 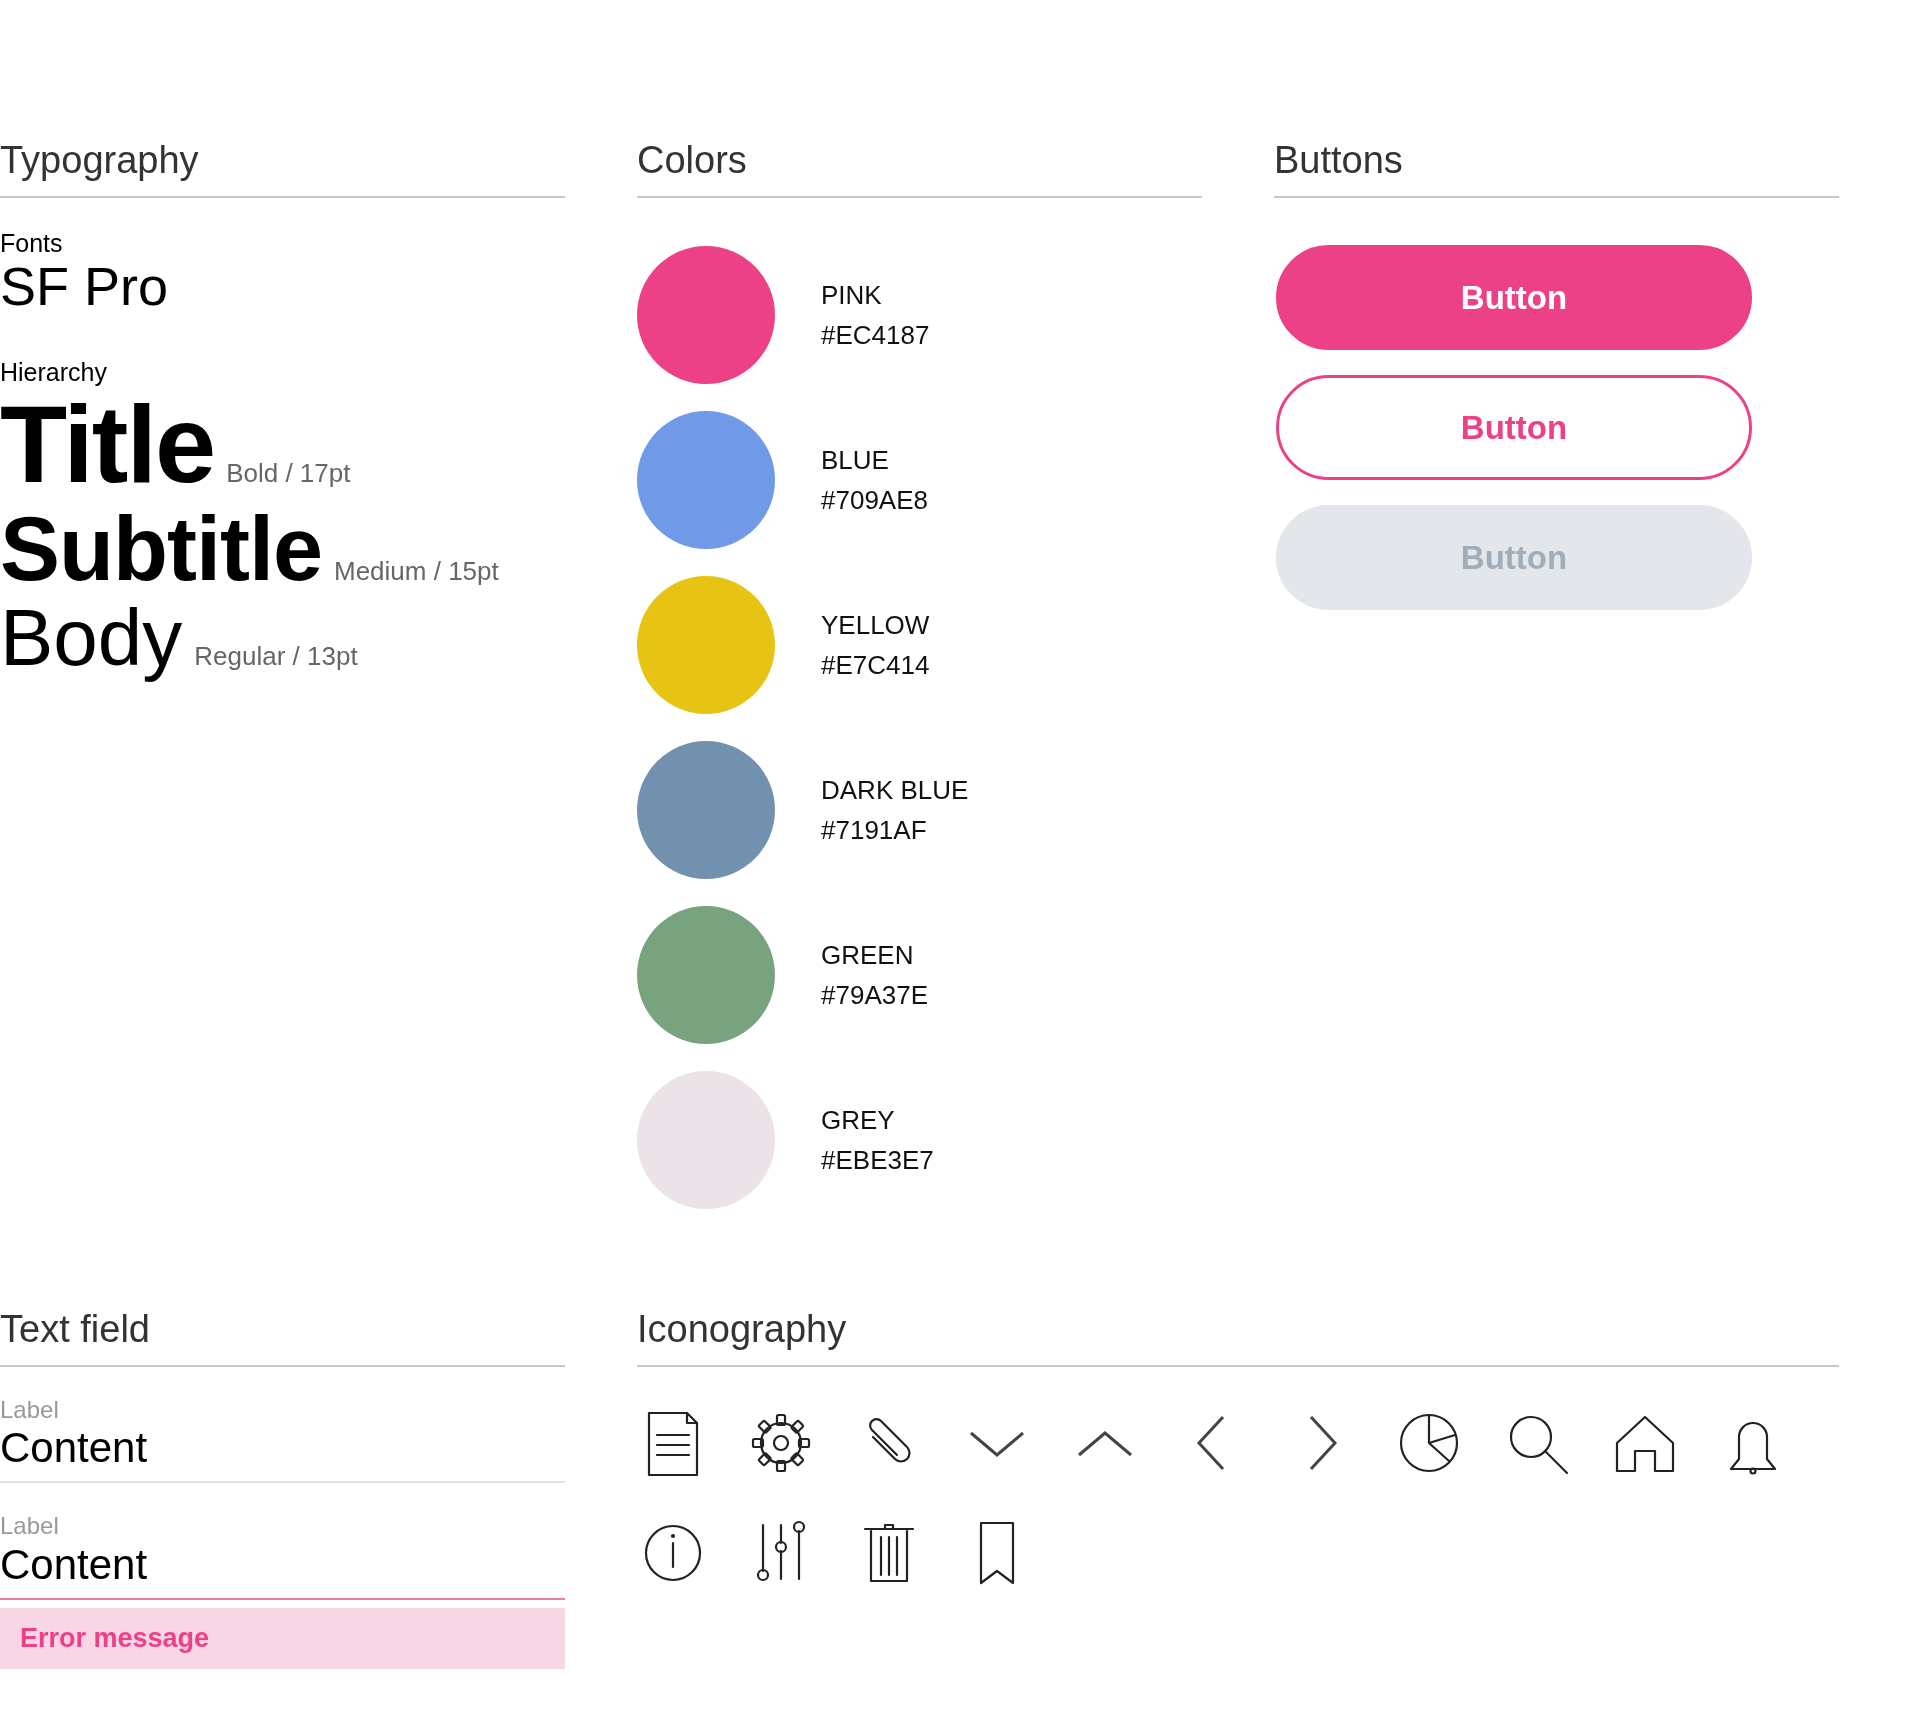 What do you see at coordinates (107, 444) in the screenshot?
I see `type-sample: Title` at bounding box center [107, 444].